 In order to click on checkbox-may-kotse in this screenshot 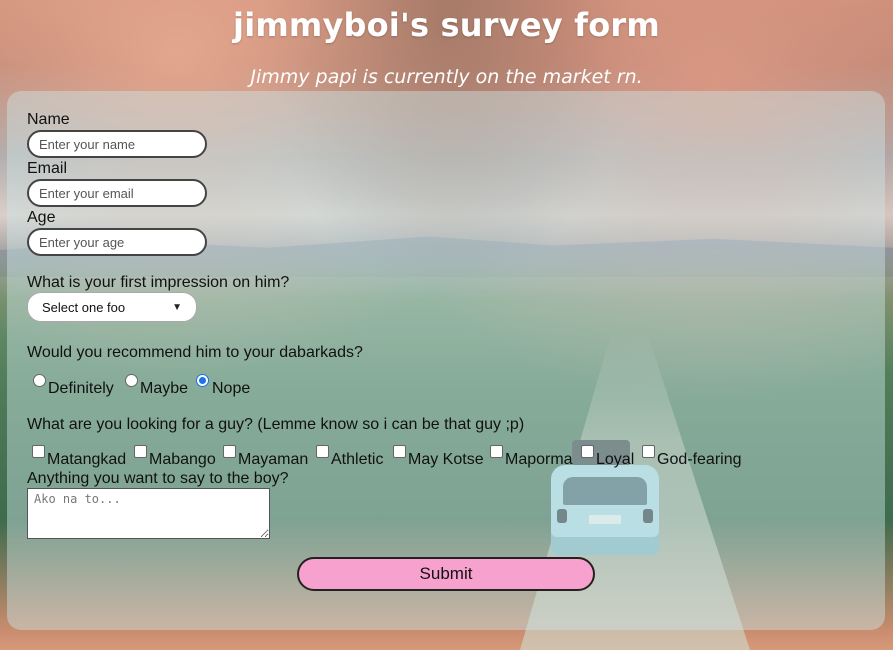, I will do `click(399, 451)`.